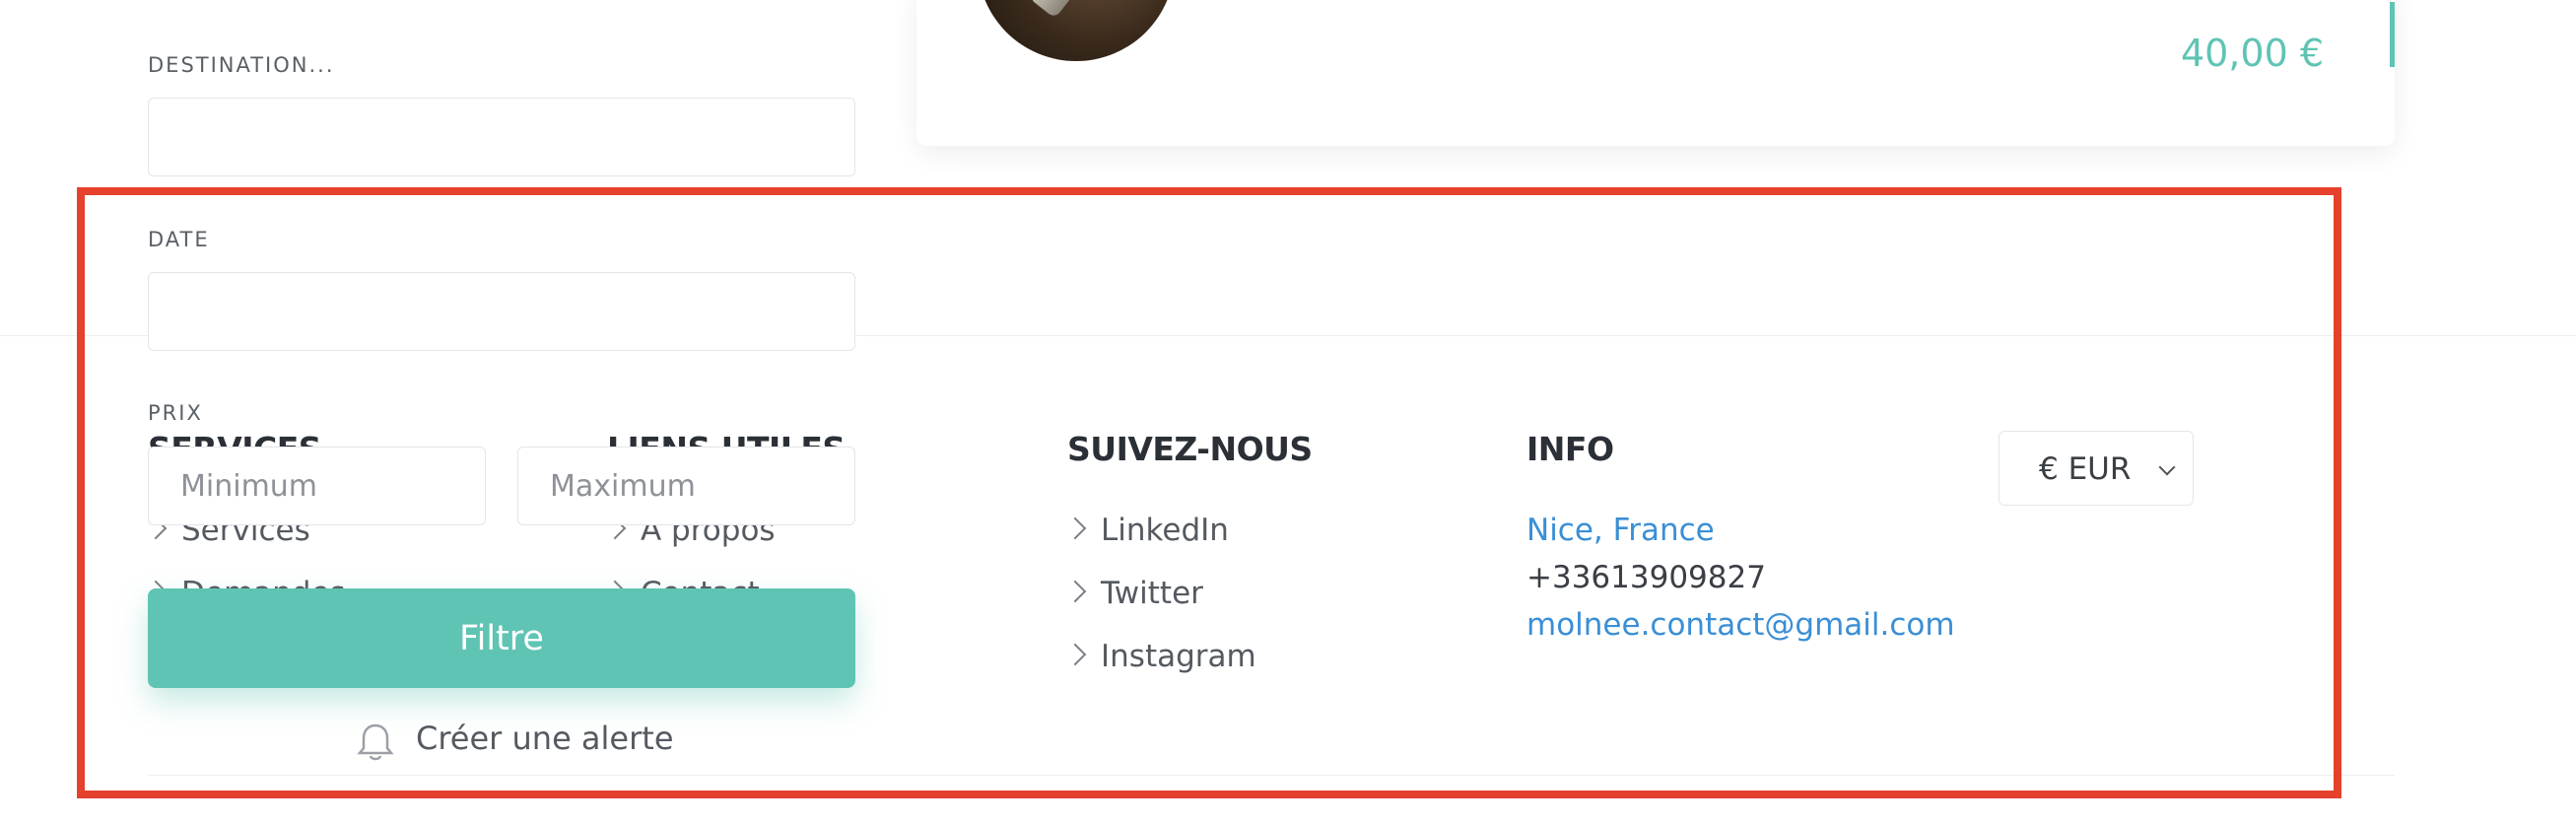  What do you see at coordinates (686, 486) in the screenshot?
I see `price-max-input` at bounding box center [686, 486].